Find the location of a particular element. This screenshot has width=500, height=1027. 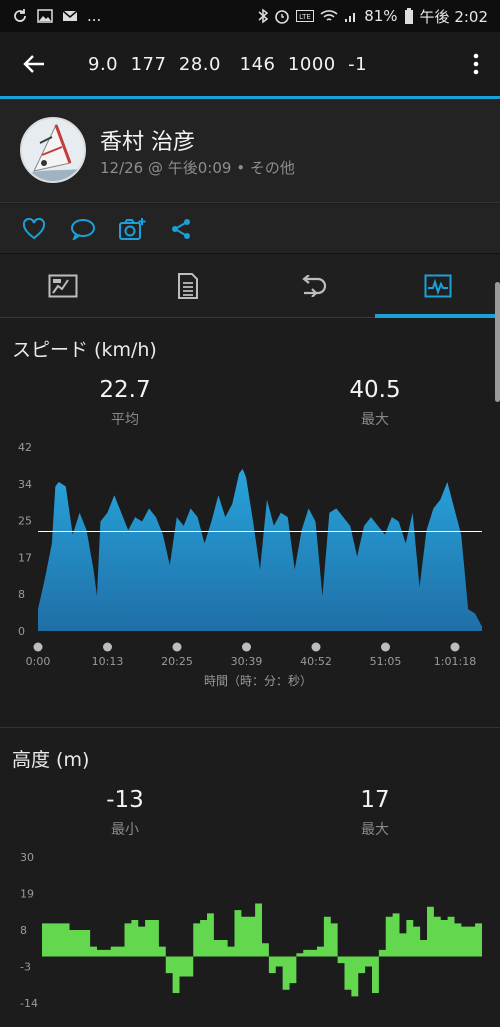

action-bar is located at coordinates (250, 229).